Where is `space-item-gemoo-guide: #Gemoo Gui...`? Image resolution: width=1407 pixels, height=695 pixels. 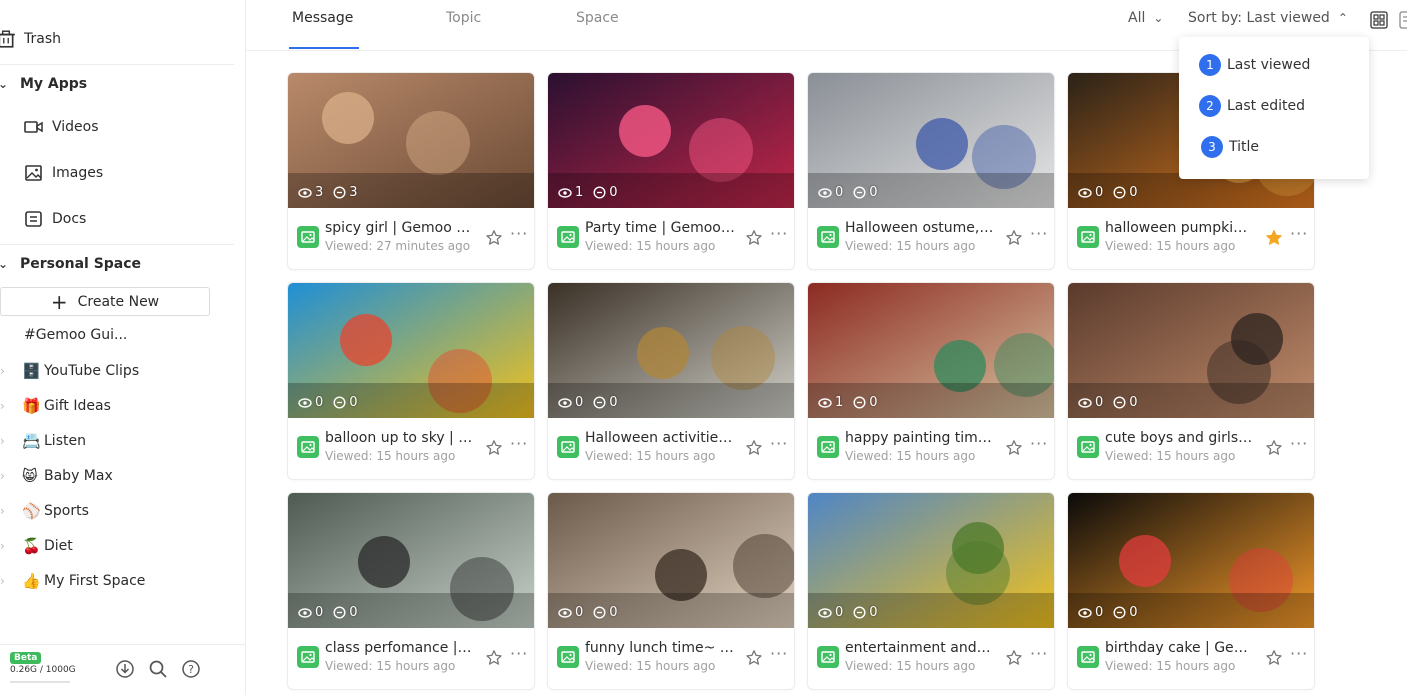
space-item-gemoo-guide: #Gemoo Gui... is located at coordinates (75, 335).